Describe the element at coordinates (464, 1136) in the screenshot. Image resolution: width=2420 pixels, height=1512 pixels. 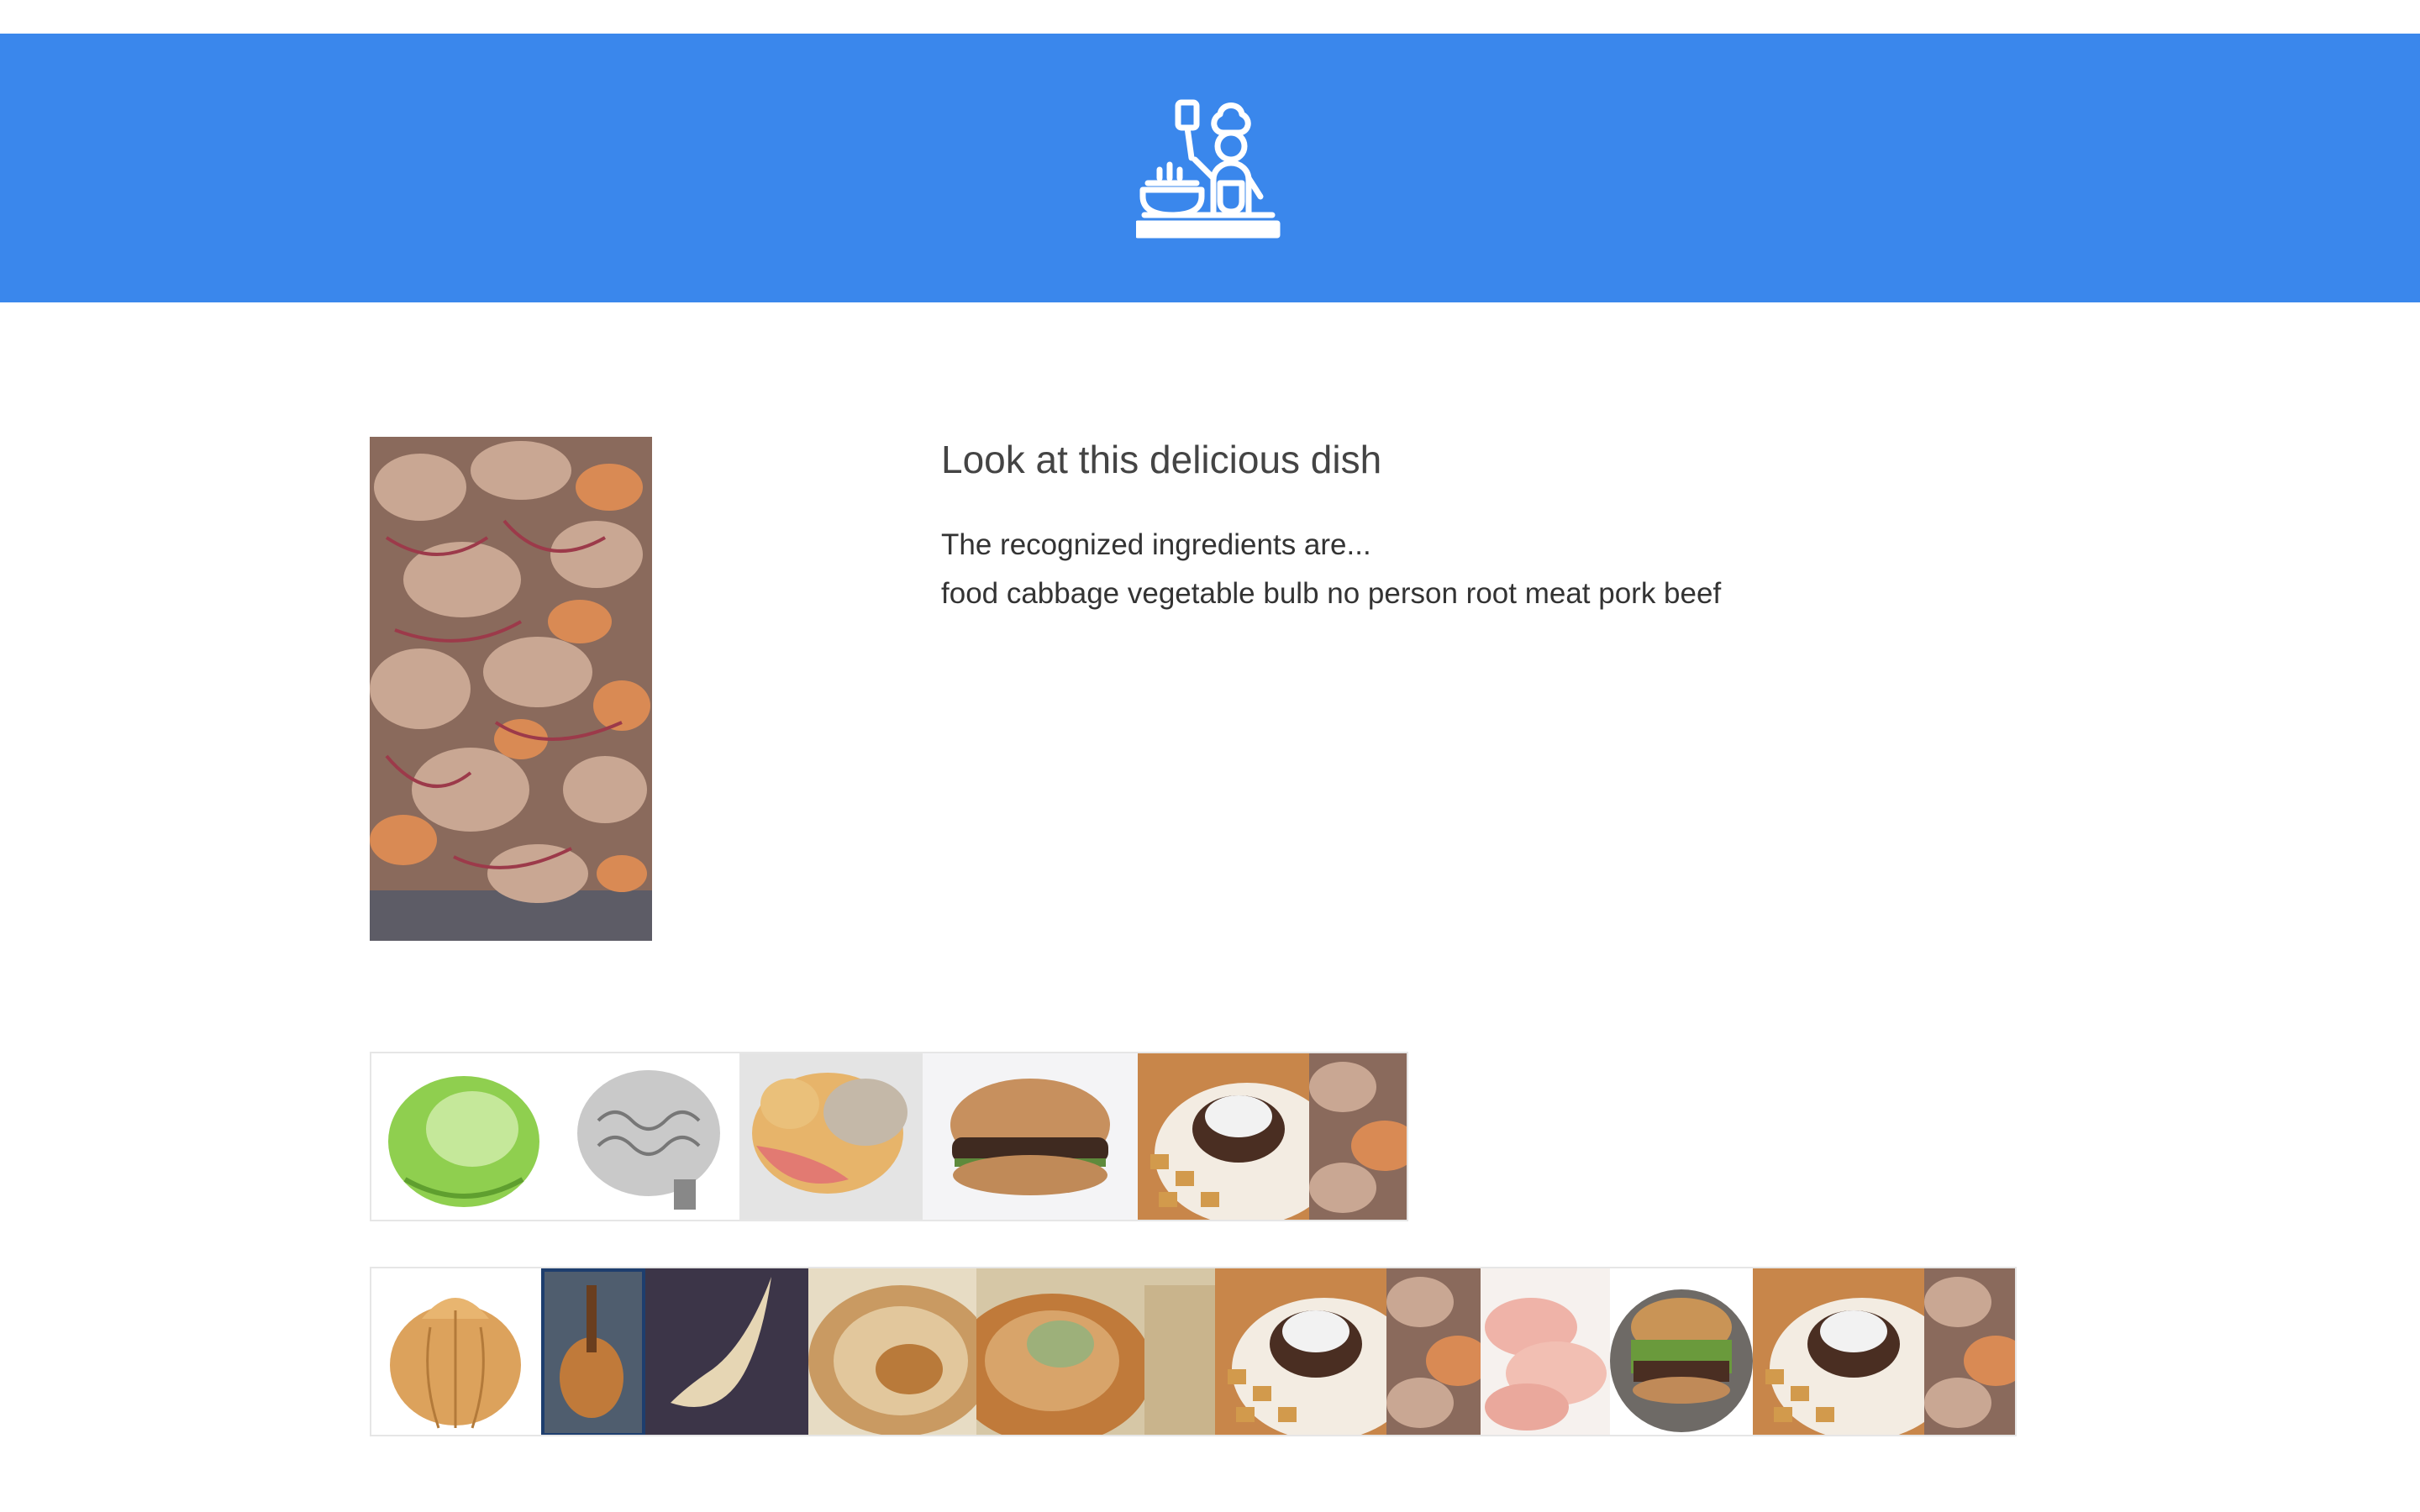
I see `lettuce-image` at that location.